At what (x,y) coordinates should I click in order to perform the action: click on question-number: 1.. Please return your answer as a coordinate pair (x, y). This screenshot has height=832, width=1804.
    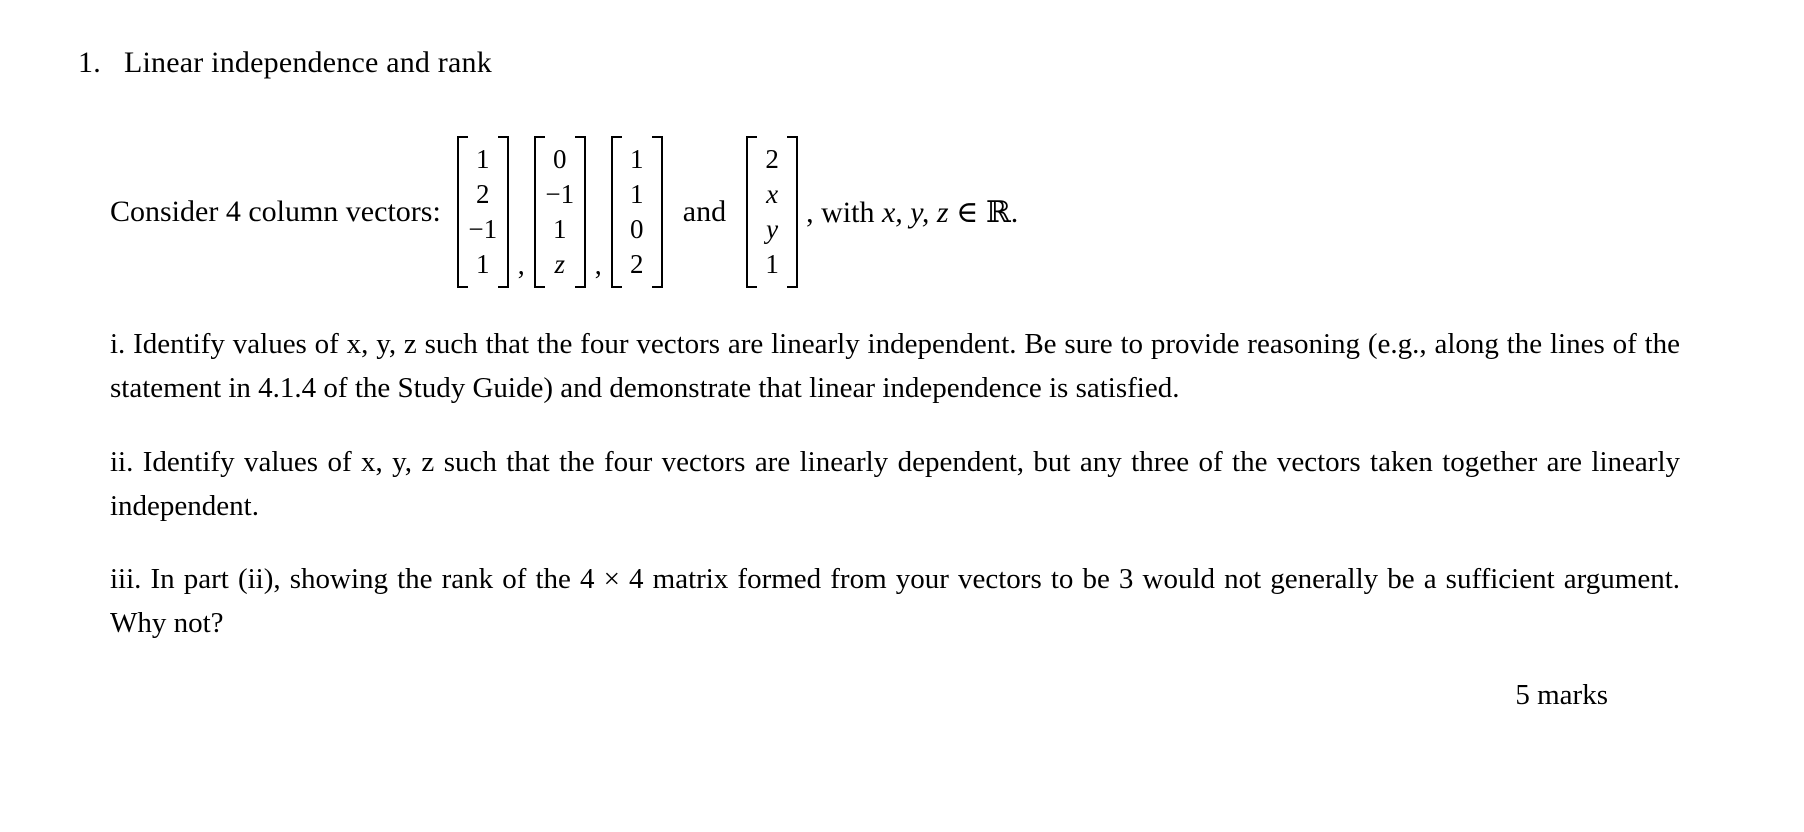
    Looking at the image, I should click on (89, 62).